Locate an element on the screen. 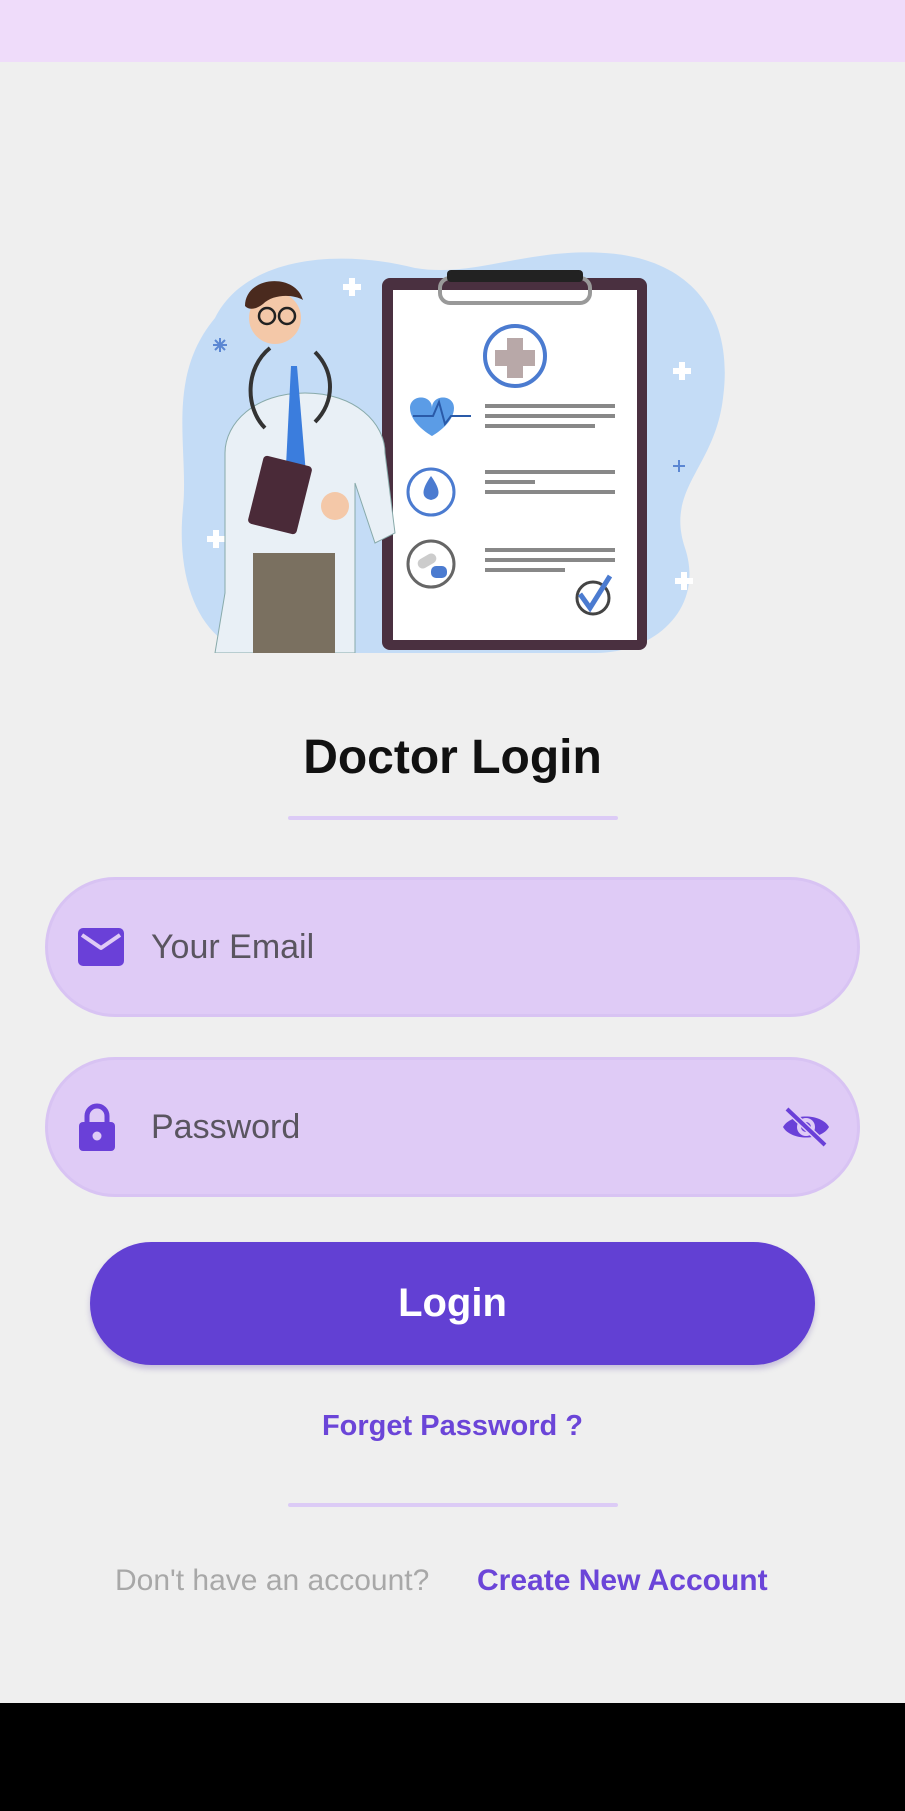 This screenshot has height=1811, width=905. password-field is located at coordinates (452, 1127).